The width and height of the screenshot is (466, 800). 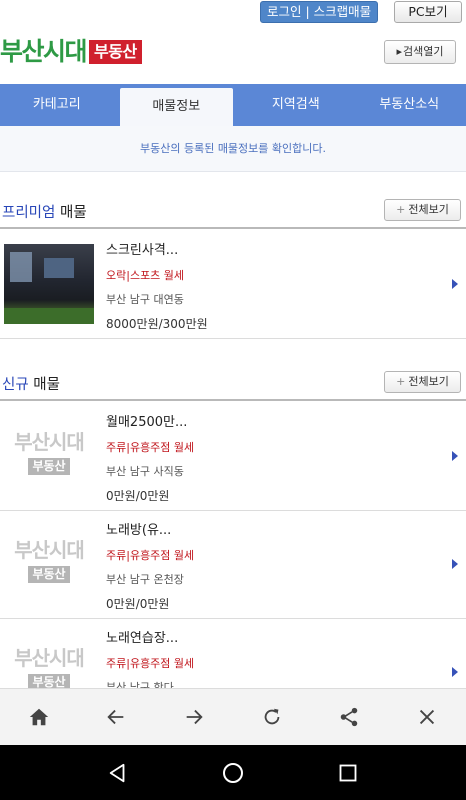 I want to click on back-arrow-icon, so click(x=115, y=717).